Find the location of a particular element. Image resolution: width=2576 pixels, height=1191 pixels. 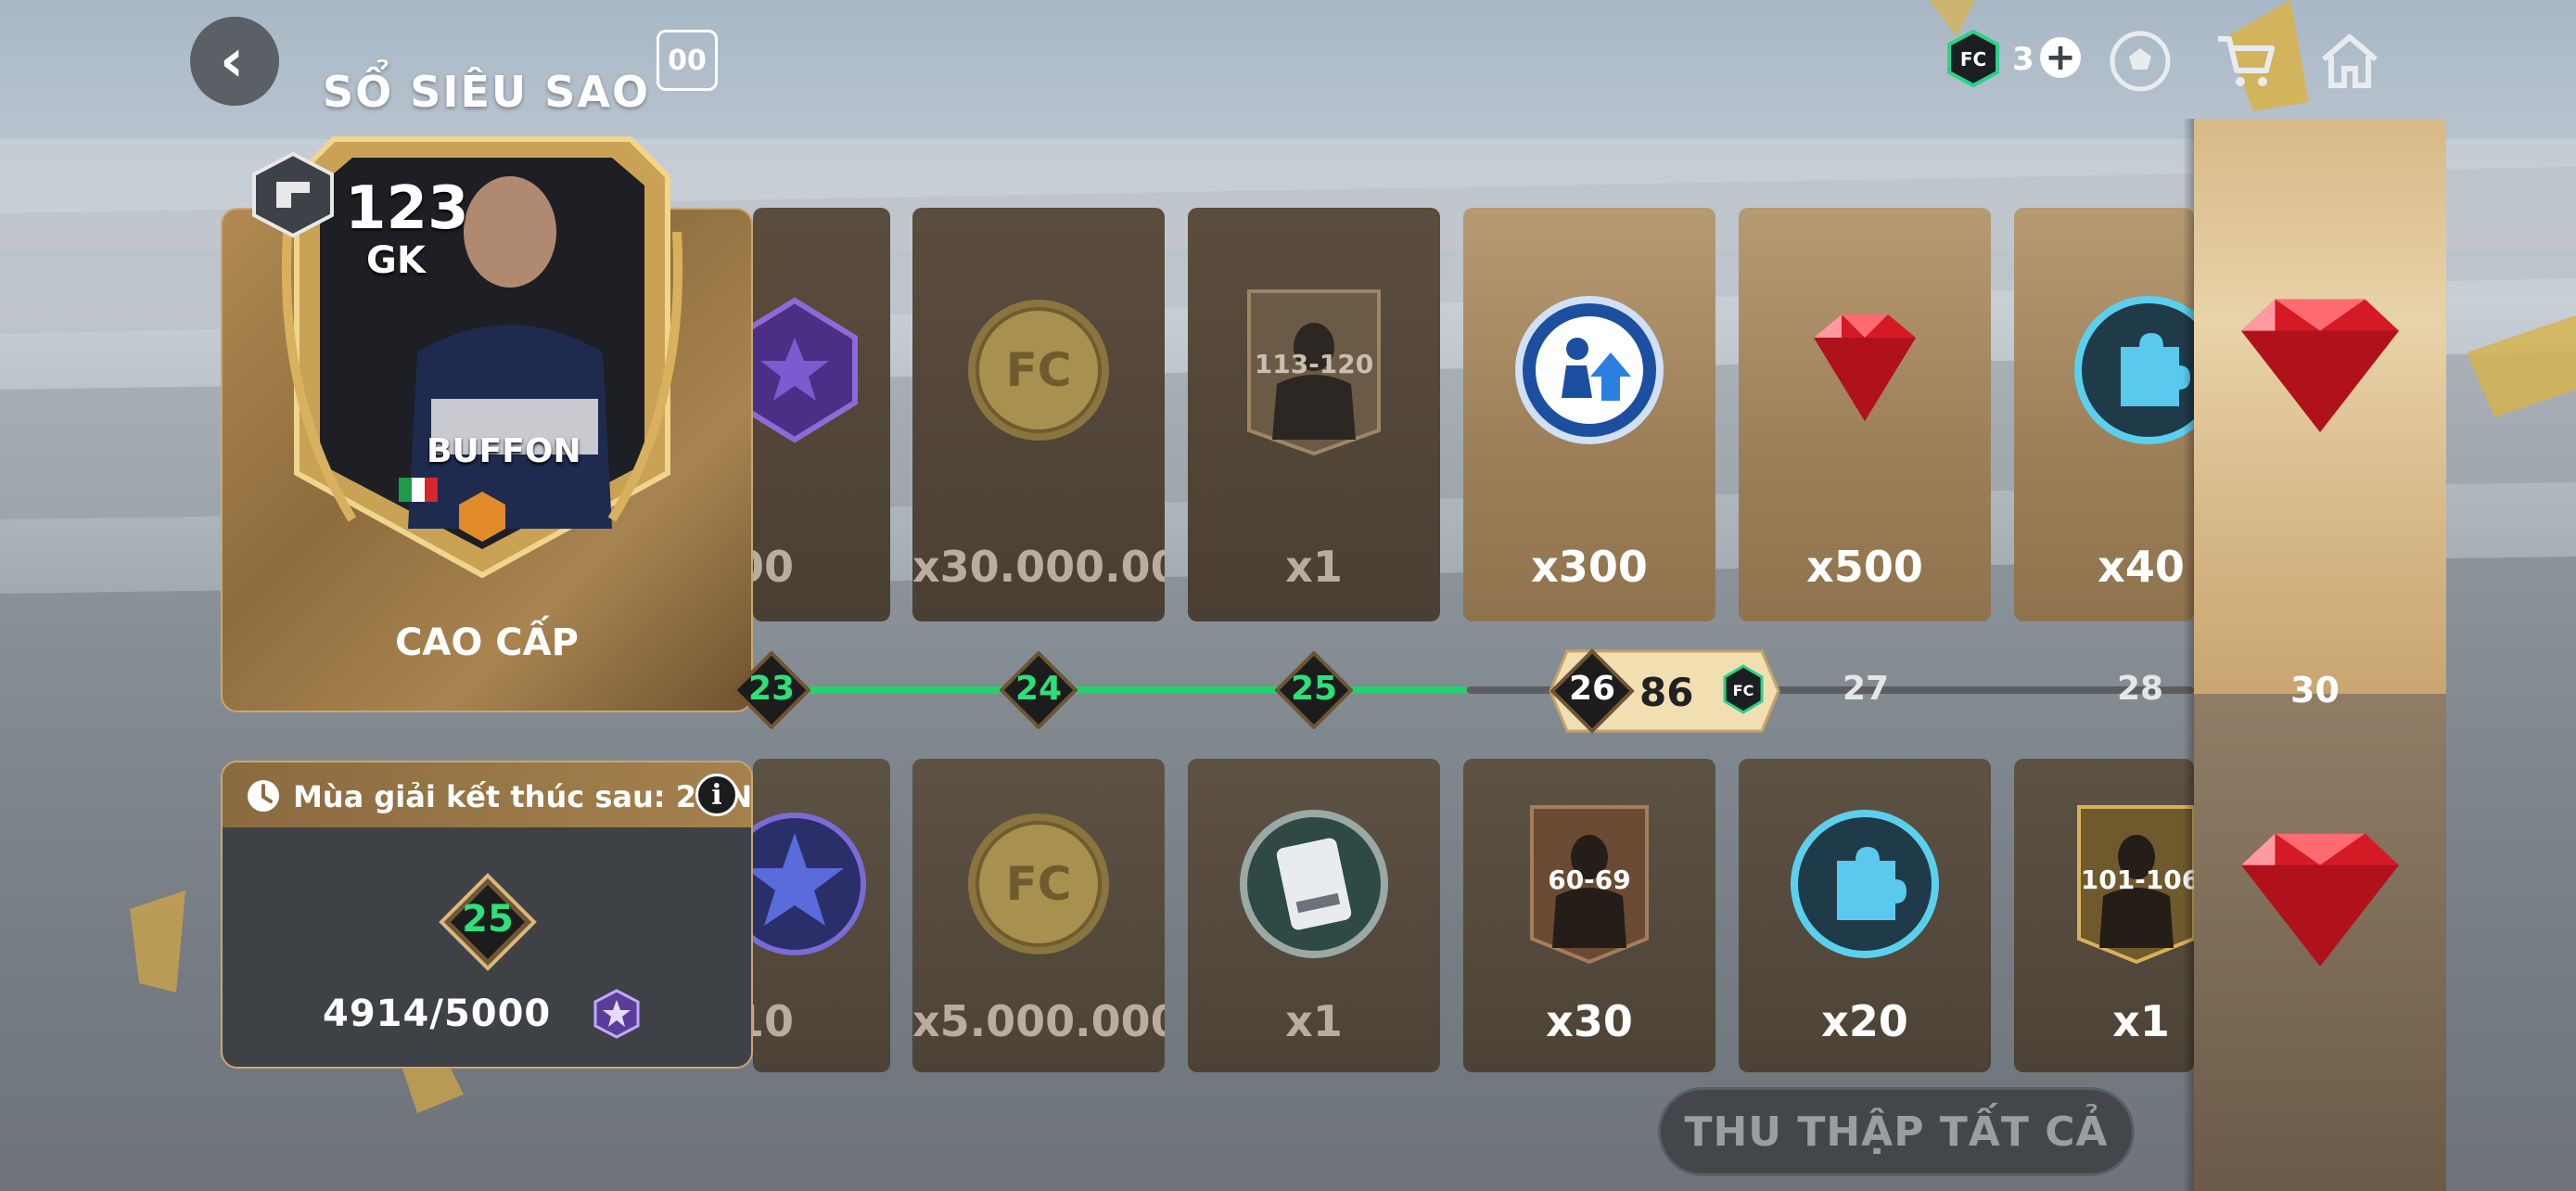

level-label-28: 28 is located at coordinates (2140, 689).